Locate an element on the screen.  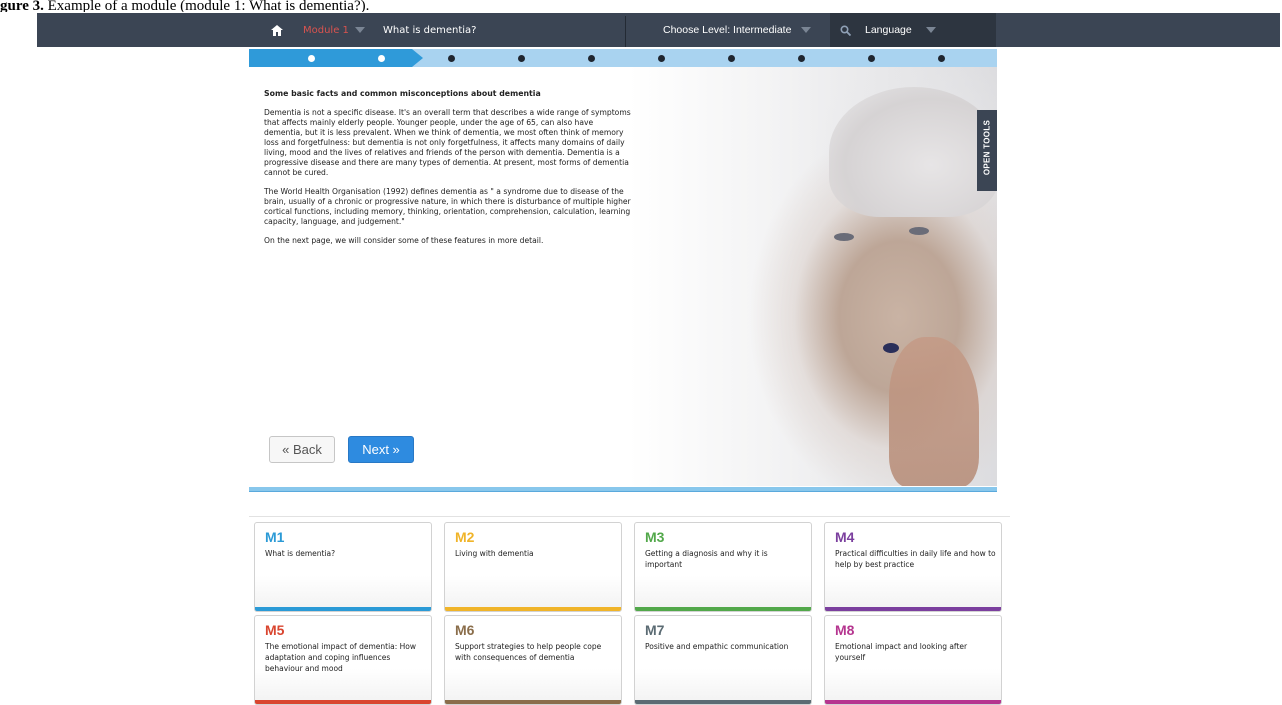
module-code: M3 is located at coordinates (655, 537).